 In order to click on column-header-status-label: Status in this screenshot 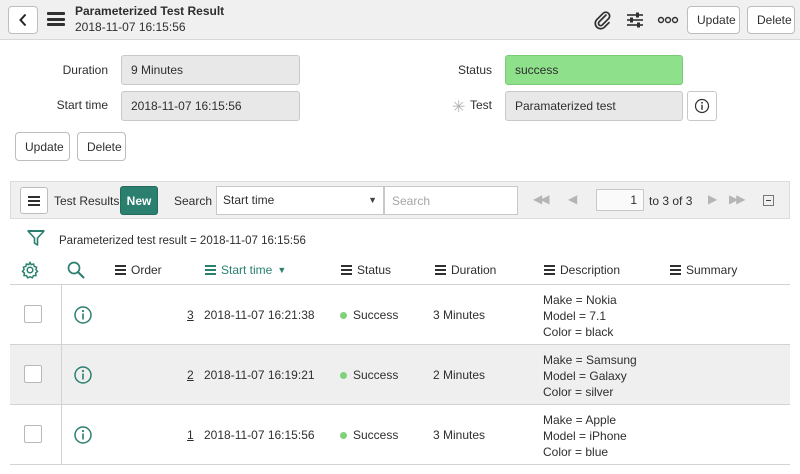, I will do `click(374, 270)`.